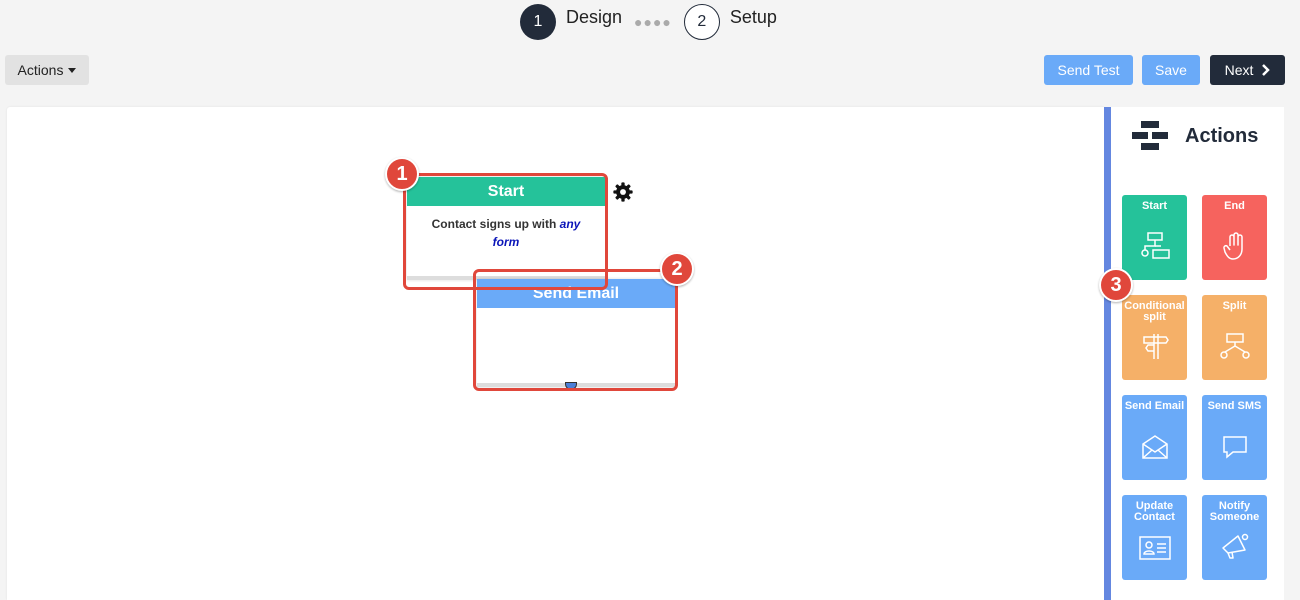 Image resolution: width=1300 pixels, height=600 pixels. What do you see at coordinates (1154, 311) in the screenshot?
I see `tile-label: Conditional split` at bounding box center [1154, 311].